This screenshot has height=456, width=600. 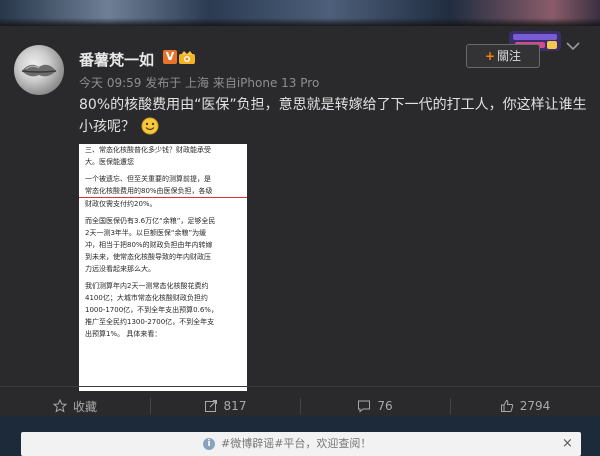 What do you see at coordinates (146, 298) in the screenshot?
I see `image-line: 4100亿；大城市常态化核酸财政负担约` at bounding box center [146, 298].